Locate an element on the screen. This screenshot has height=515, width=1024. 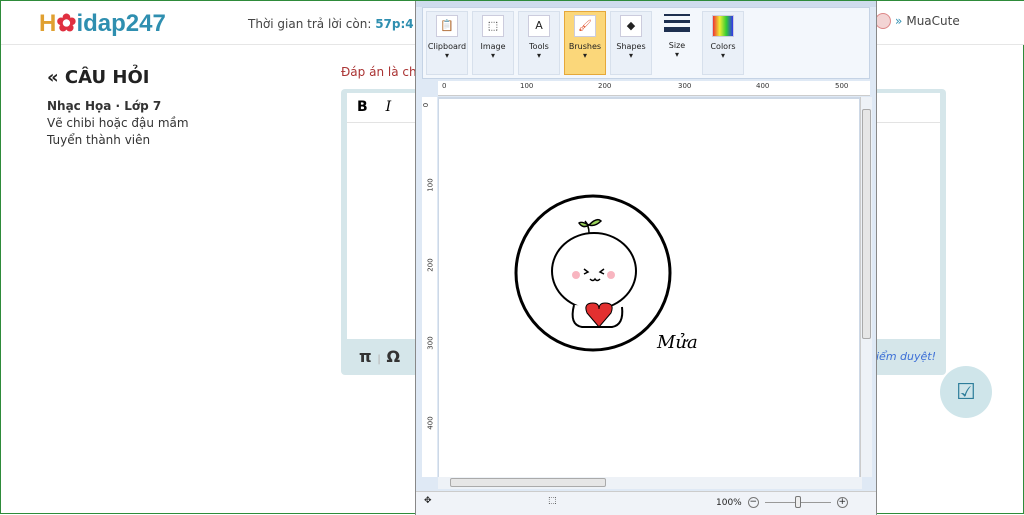
signature-text: Mửa is located at coordinates (677, 342).